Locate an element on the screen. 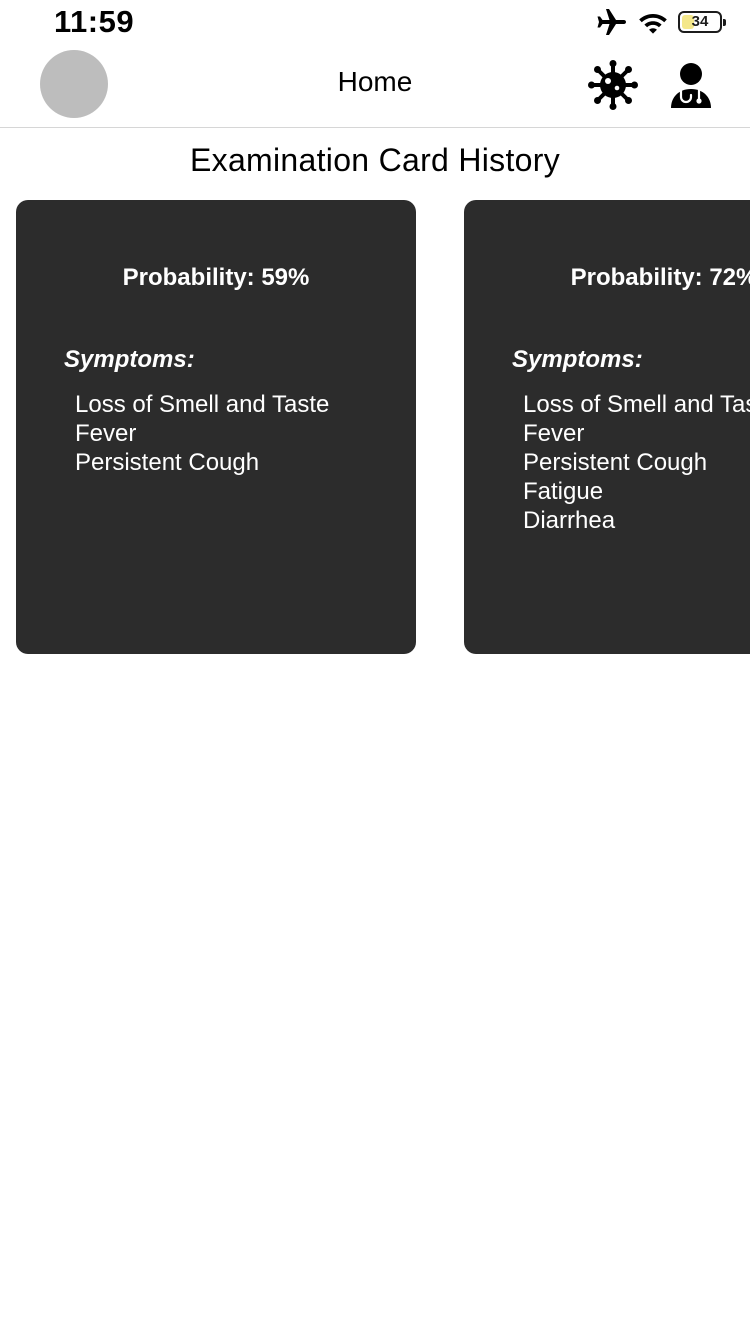 The height and width of the screenshot is (1334, 750). status-bar: 11:59 34 is located at coordinates (375, 22).